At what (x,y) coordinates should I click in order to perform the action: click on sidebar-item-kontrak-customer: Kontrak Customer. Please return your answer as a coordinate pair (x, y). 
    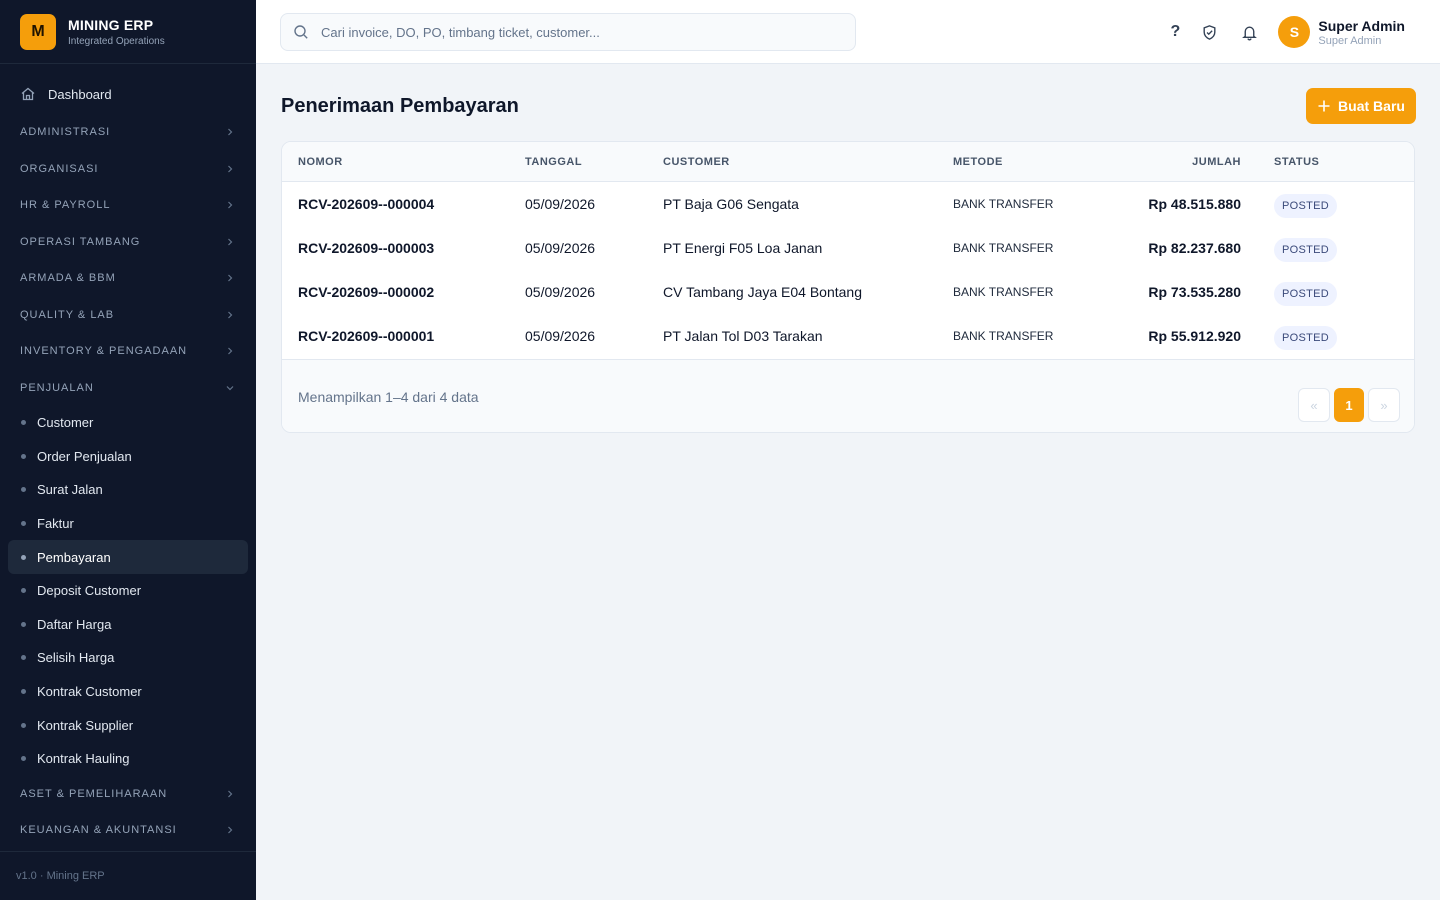
    Looking at the image, I should click on (128, 692).